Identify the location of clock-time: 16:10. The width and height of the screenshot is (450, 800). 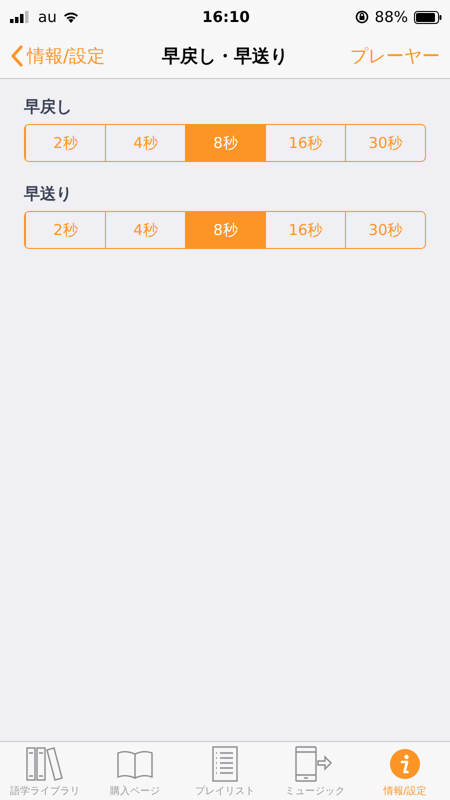
(226, 17).